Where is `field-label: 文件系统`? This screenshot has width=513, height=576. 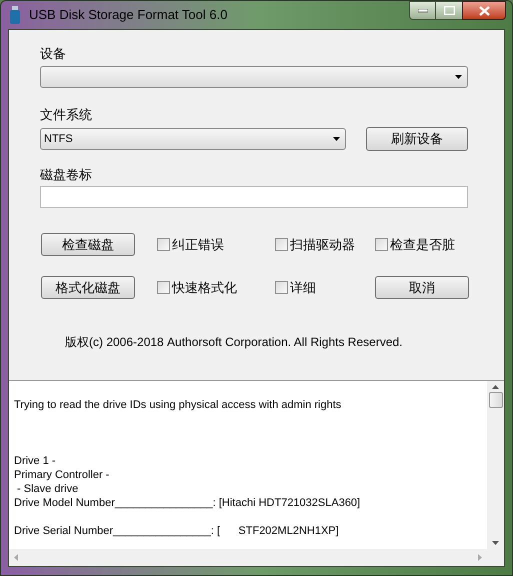 field-label: 文件系统 is located at coordinates (66, 115).